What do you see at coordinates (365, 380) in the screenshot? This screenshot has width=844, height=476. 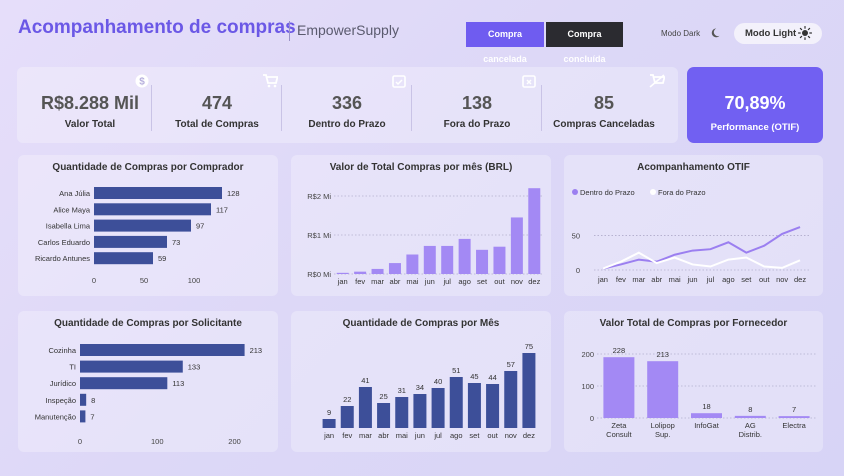 I see `data-label: 41` at bounding box center [365, 380].